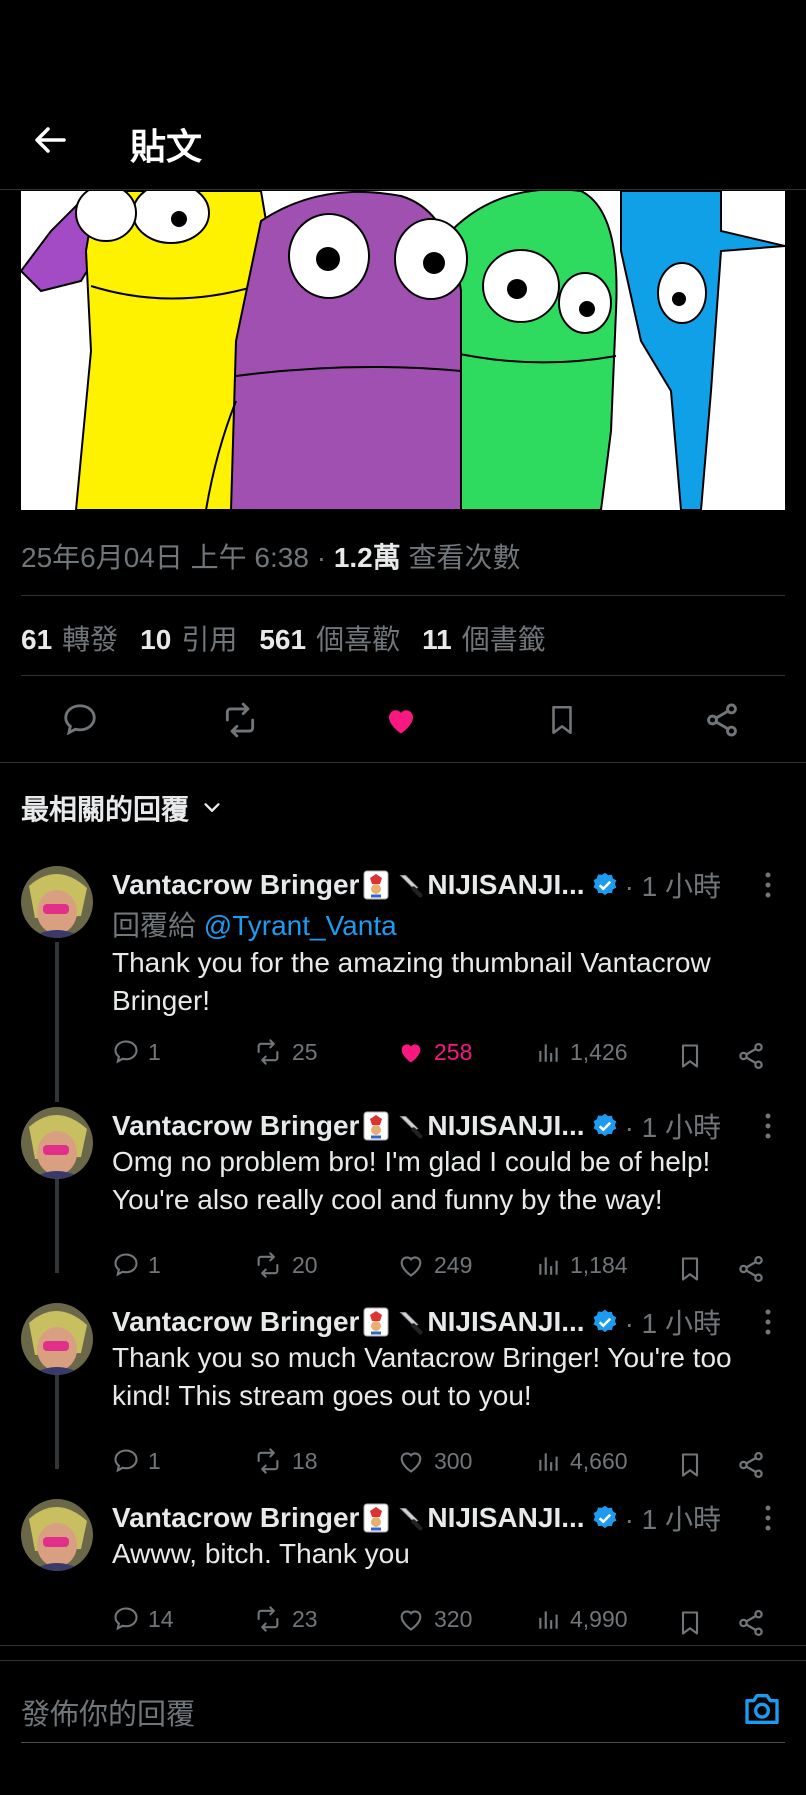 The width and height of the screenshot is (806, 1795). I want to click on reply-actions: 1 25 258 1,426, so click(442, 1056).